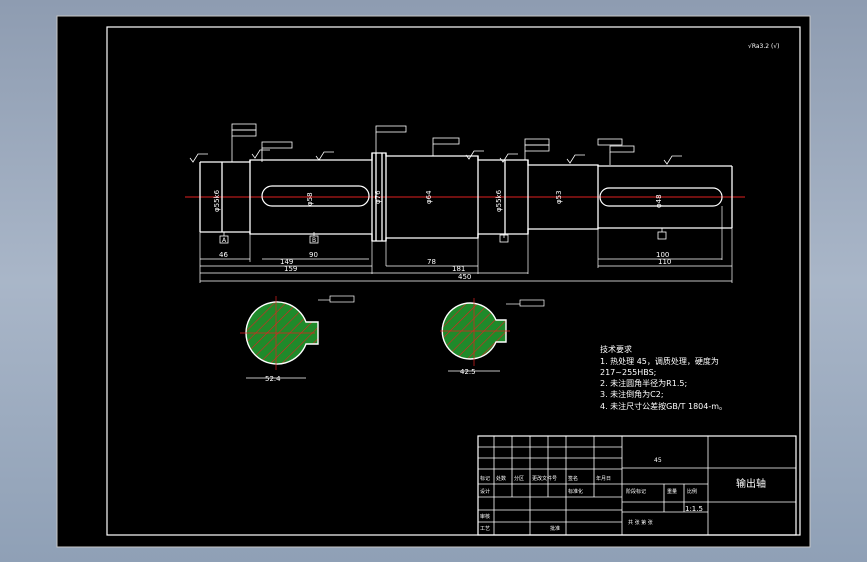 This screenshot has height=562, width=867. Describe the element at coordinates (501, 478) in the screenshot. I see `tb-count: 处数` at that location.